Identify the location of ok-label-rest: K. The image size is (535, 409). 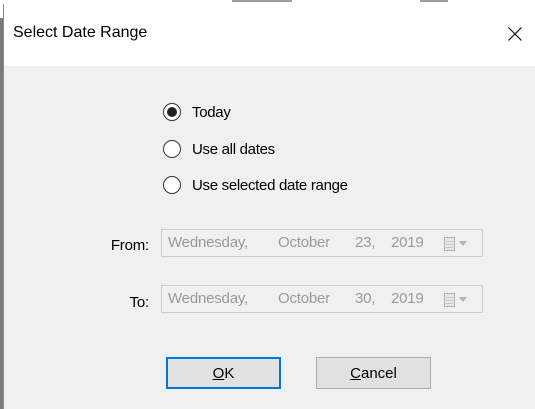
(229, 373).